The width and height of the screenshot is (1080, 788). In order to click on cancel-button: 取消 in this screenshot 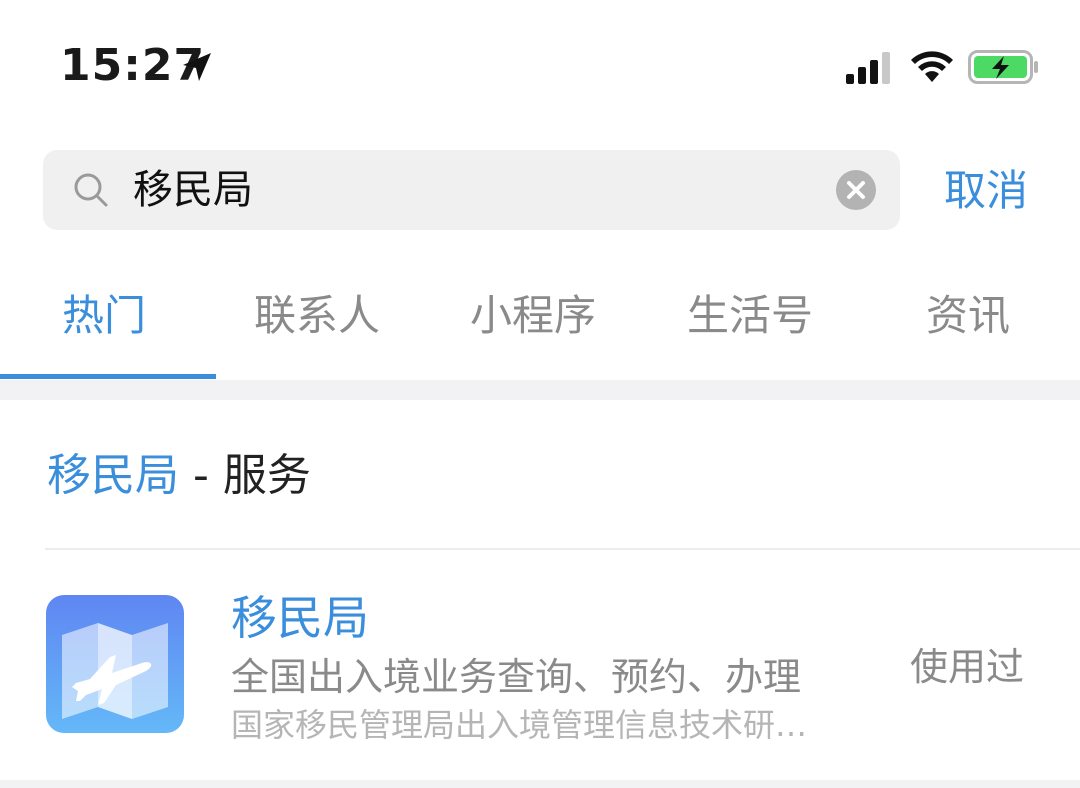, I will do `click(986, 191)`.